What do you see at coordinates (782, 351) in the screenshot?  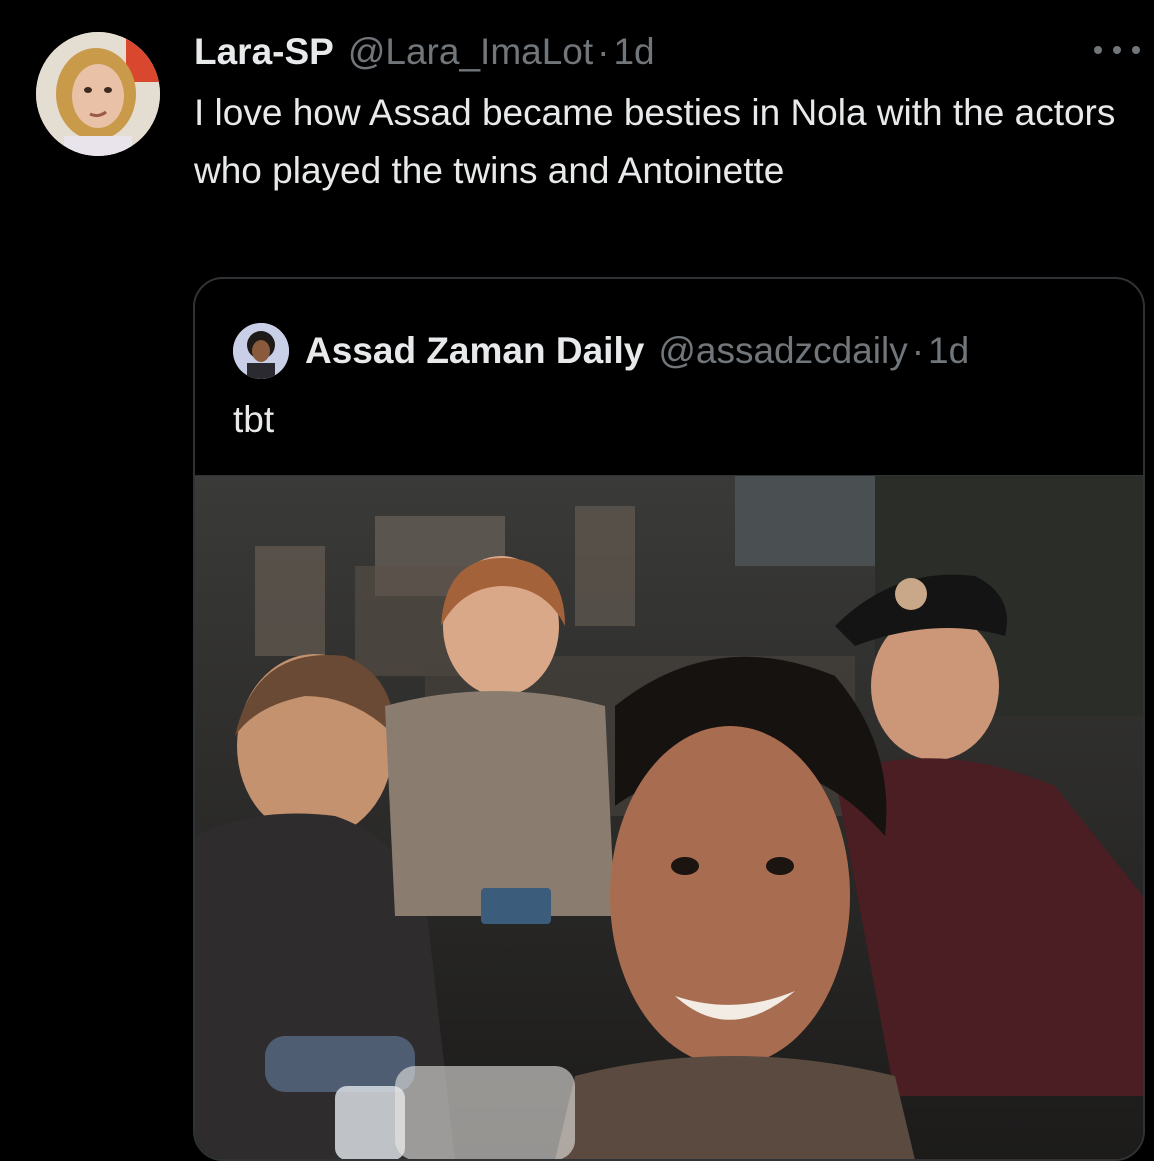 I see `quoted-author-handle: @assadzcdaily` at bounding box center [782, 351].